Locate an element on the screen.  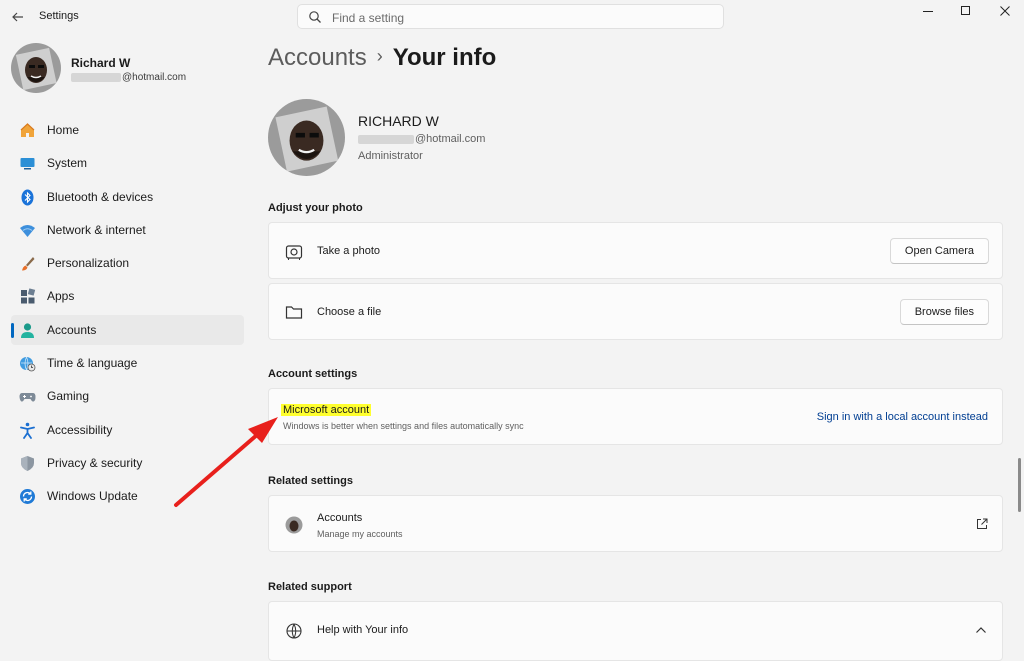
scrollbar-thumb is located at coordinates (1019, 485).